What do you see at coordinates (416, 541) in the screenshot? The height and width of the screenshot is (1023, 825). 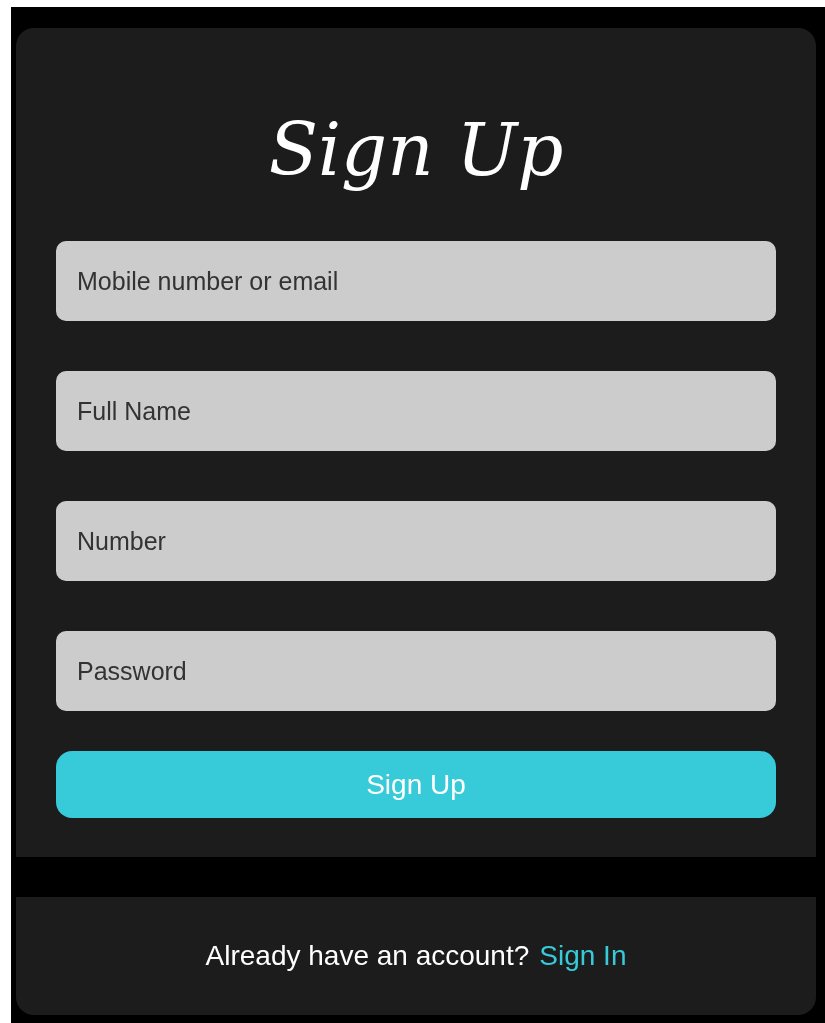 I see `input-field: Number` at bounding box center [416, 541].